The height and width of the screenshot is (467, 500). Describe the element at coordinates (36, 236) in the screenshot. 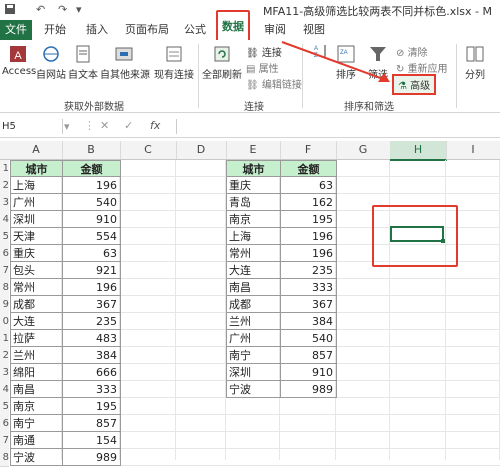

I see `table-cell: 天津` at that location.